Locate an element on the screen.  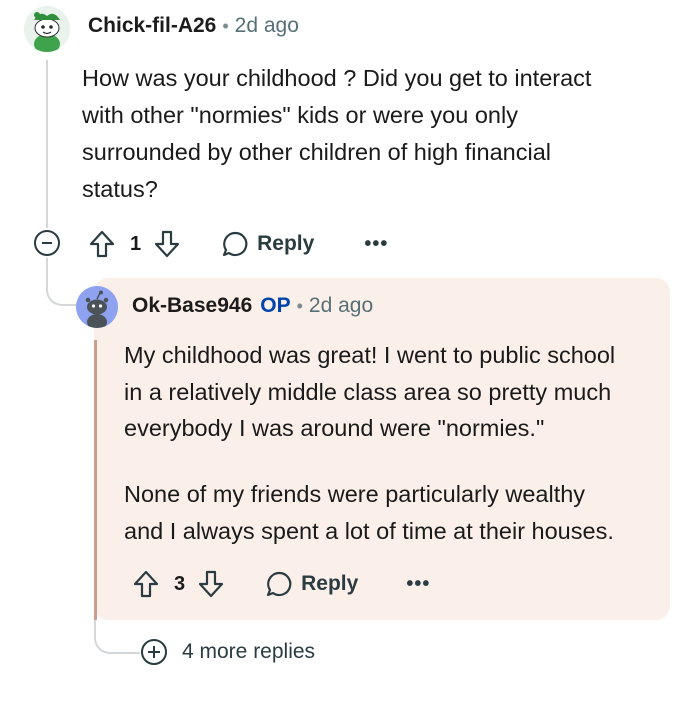
reply-score: 3 is located at coordinates (180, 583).